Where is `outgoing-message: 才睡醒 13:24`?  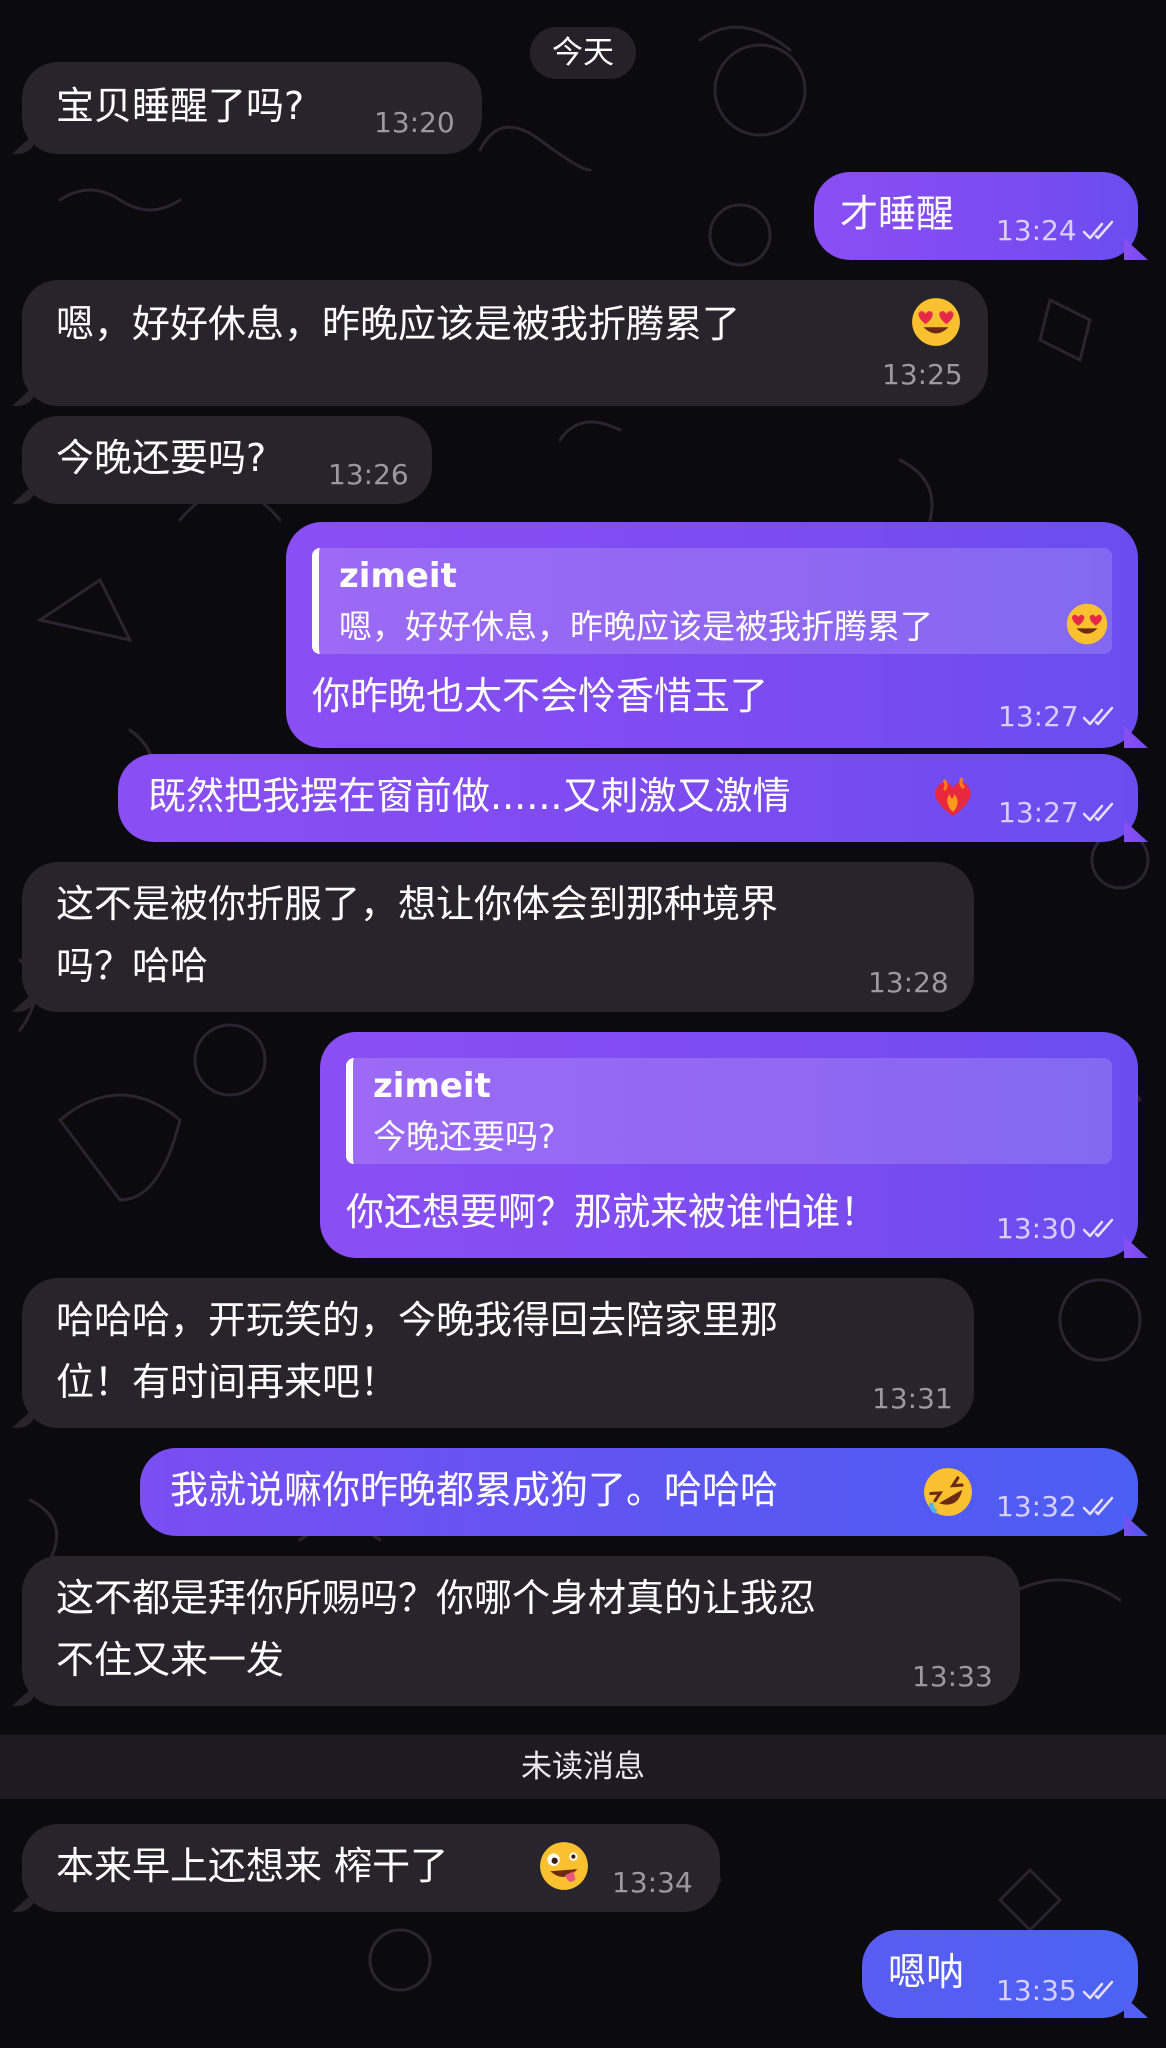 outgoing-message: 才睡醒 13:24 is located at coordinates (976, 216).